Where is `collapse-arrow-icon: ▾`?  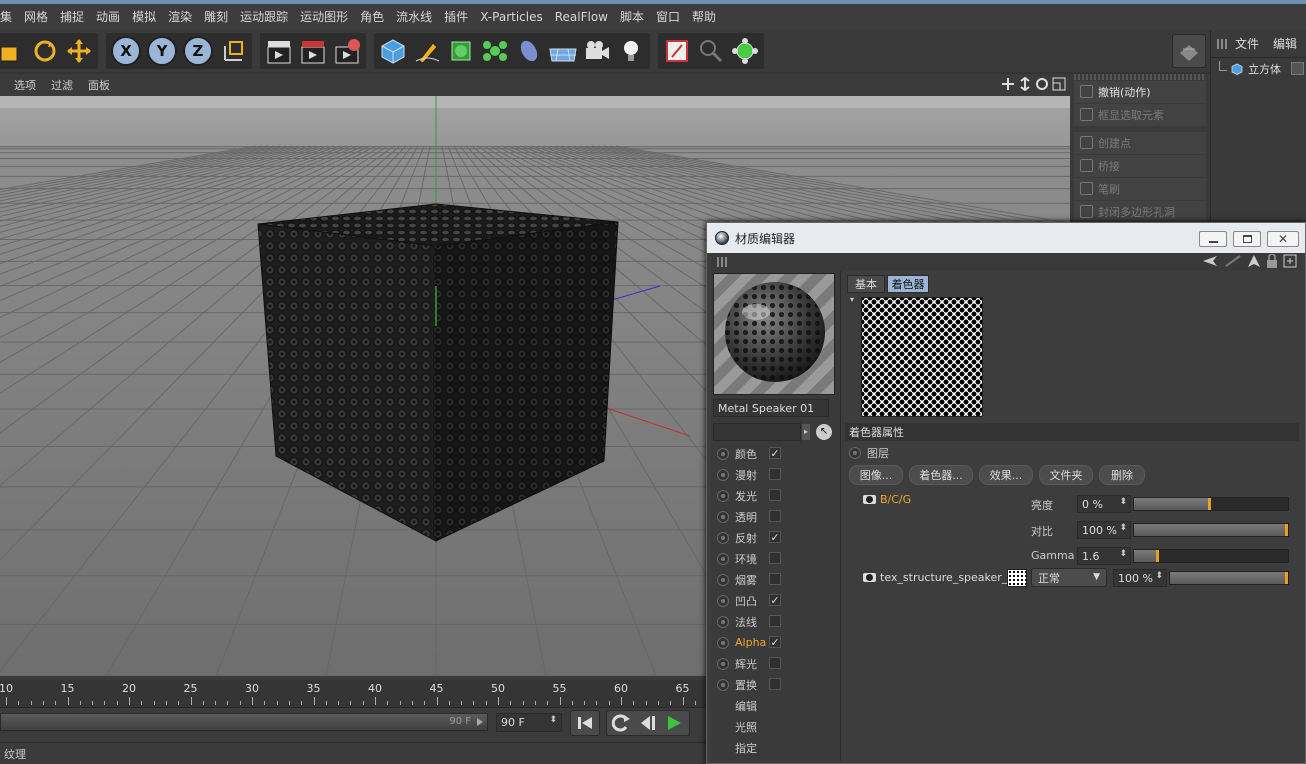
collapse-arrow-icon: ▾ is located at coordinates (852, 299).